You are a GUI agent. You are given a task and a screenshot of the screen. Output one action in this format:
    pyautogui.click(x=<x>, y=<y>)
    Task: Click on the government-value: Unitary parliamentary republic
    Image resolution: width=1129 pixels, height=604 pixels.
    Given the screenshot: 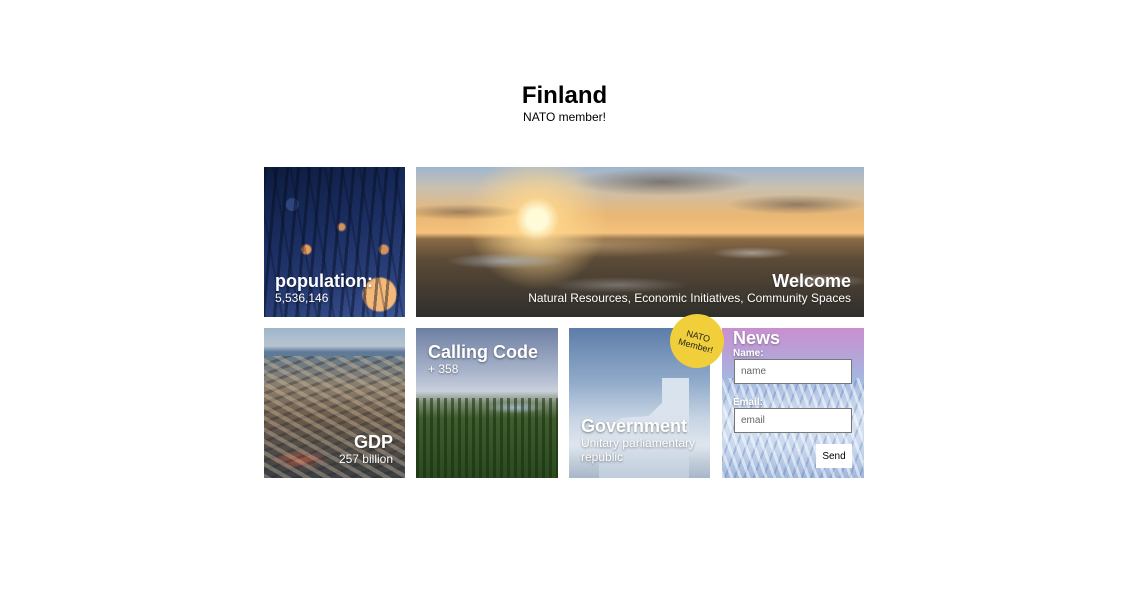 What is the action you would take?
    pyautogui.click(x=638, y=450)
    